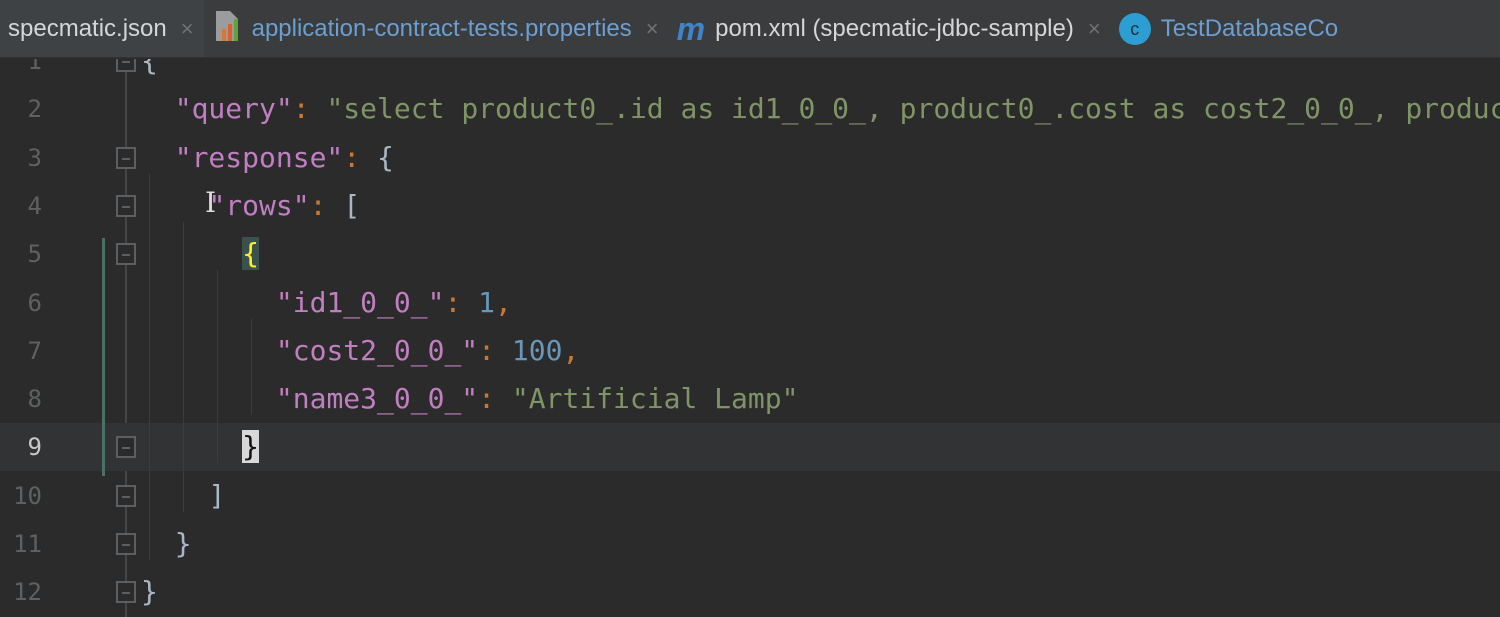 This screenshot has width=1500, height=617. What do you see at coordinates (87, 28) in the screenshot?
I see `tab-label: specmatic.json` at bounding box center [87, 28].